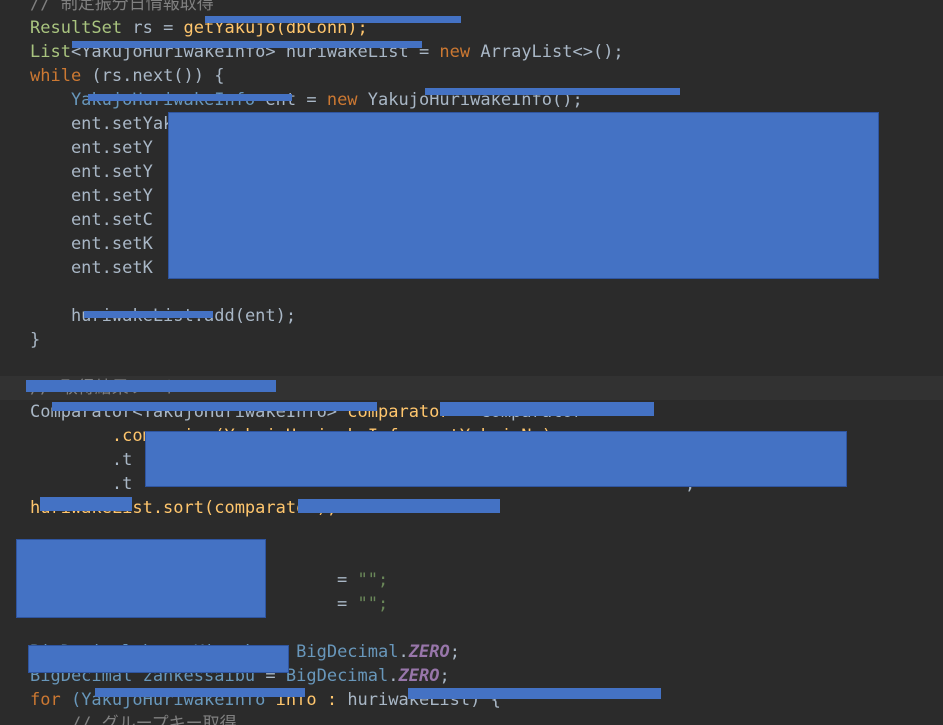  Describe the element at coordinates (91, 220) in the screenshot. I see `code-token: ent.setC` at that location.